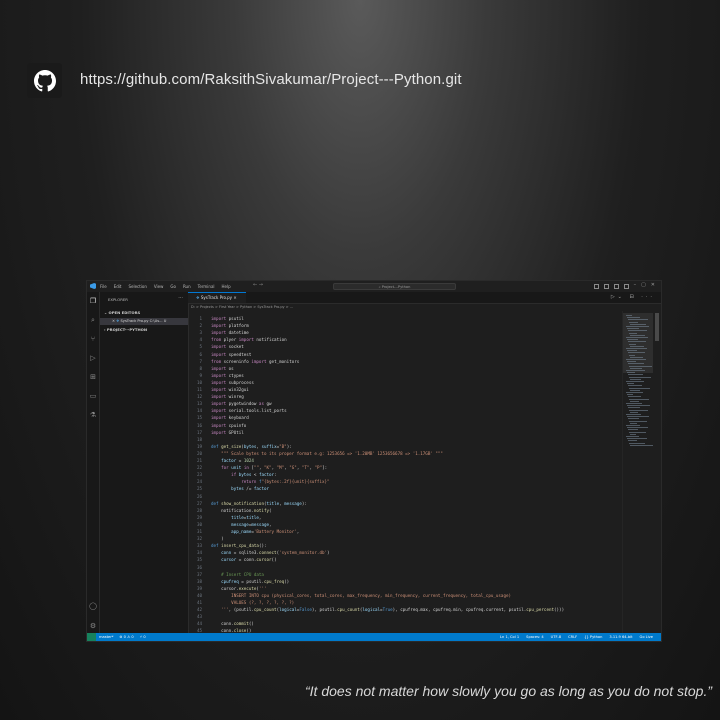  I want to click on maximize-icon: ▢, so click(643, 285).